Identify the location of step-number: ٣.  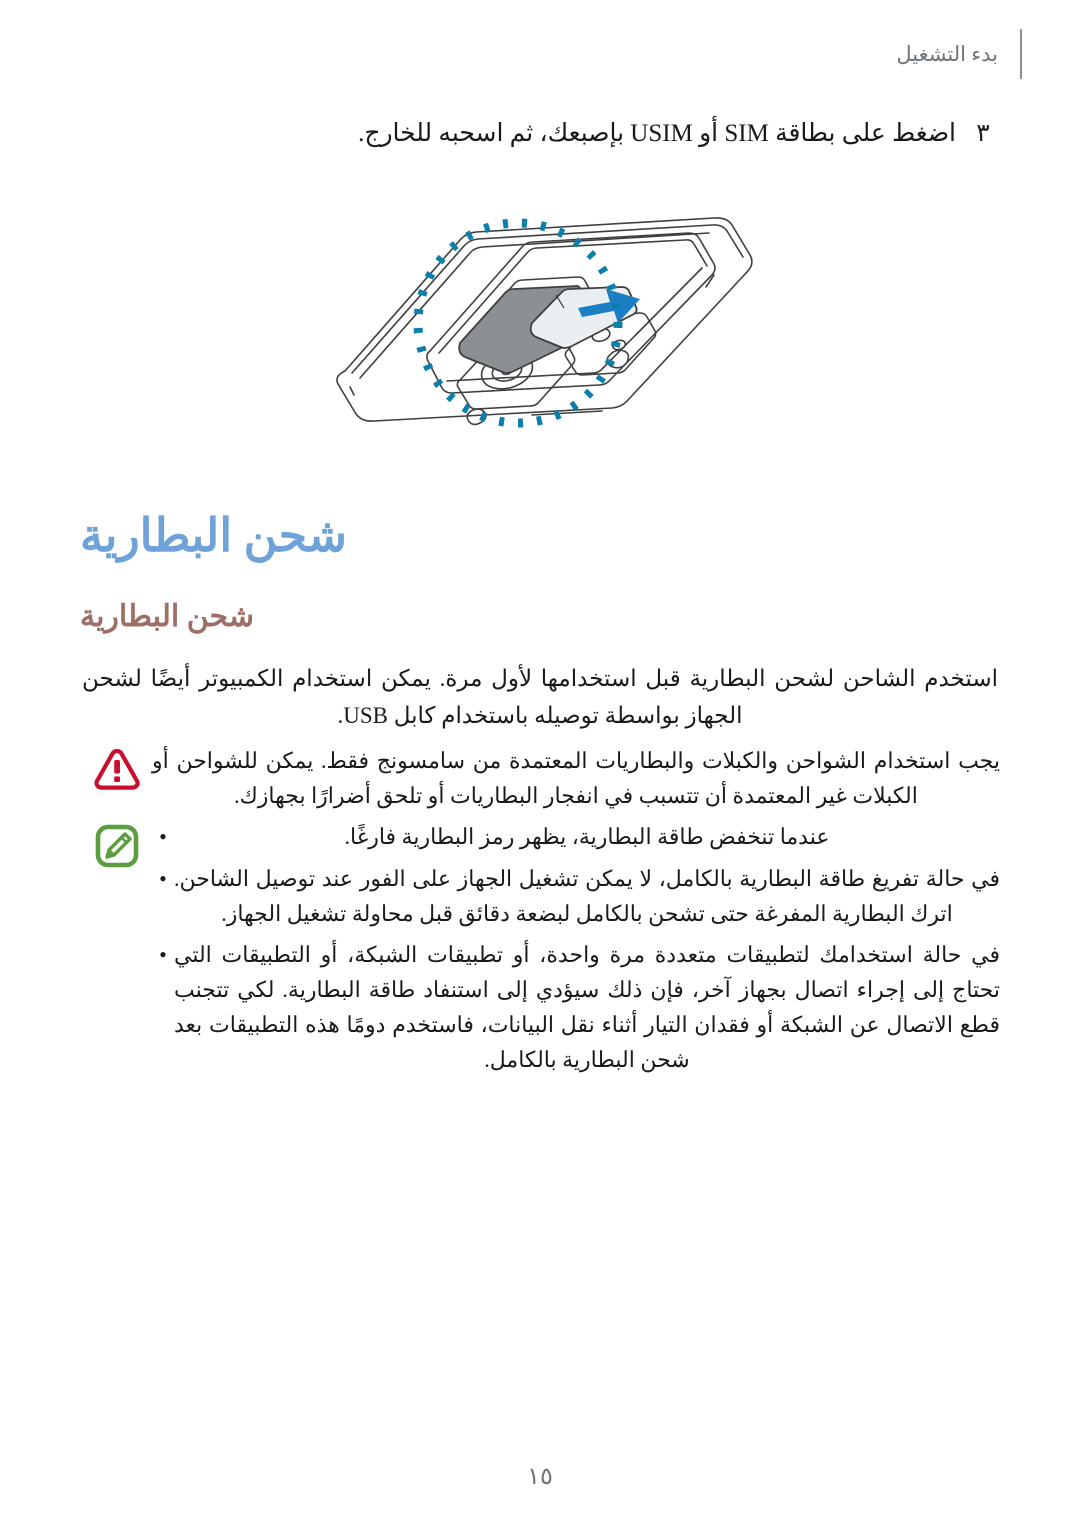
(983, 133).